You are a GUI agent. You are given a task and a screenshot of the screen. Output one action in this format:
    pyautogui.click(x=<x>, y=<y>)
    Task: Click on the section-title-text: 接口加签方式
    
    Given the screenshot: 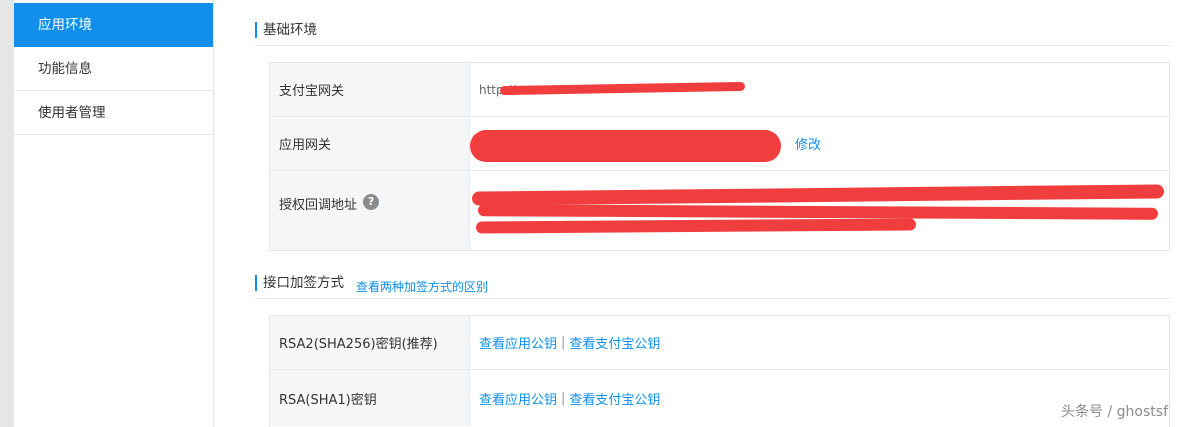 What is the action you would take?
    pyautogui.click(x=303, y=283)
    